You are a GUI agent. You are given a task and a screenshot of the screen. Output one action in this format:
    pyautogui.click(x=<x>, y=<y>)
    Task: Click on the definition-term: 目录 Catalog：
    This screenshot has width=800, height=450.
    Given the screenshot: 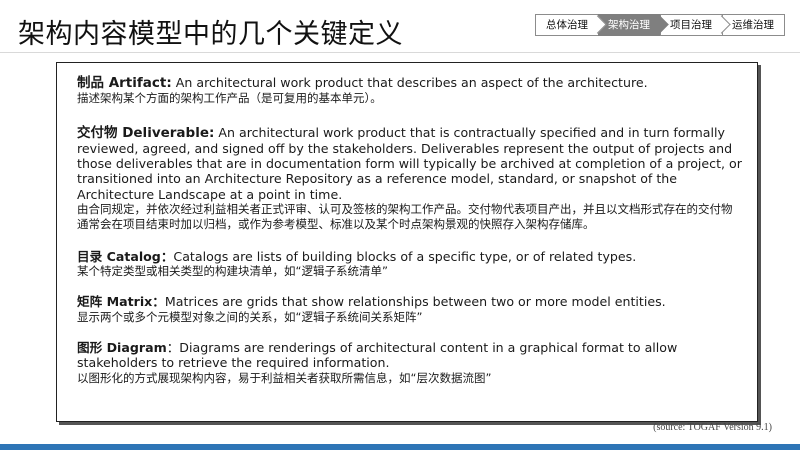 What is the action you would take?
    pyautogui.click(x=125, y=256)
    